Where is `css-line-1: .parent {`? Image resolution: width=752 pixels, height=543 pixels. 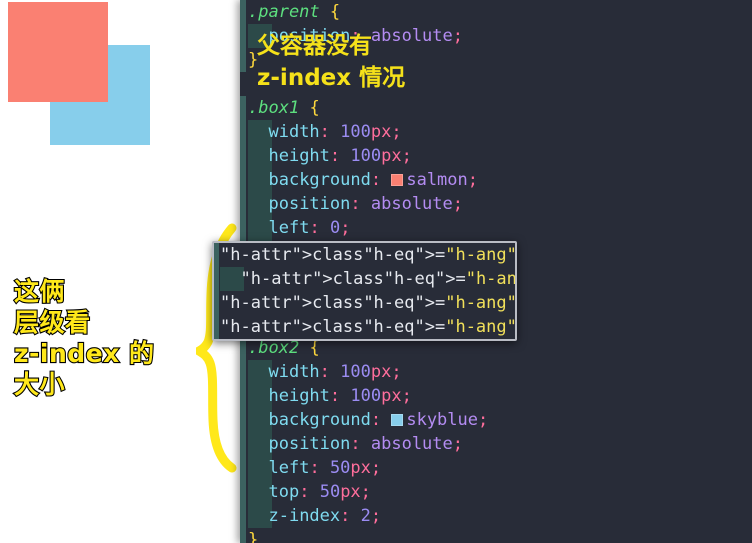
css-line-1: .parent { is located at coordinates (496, 12).